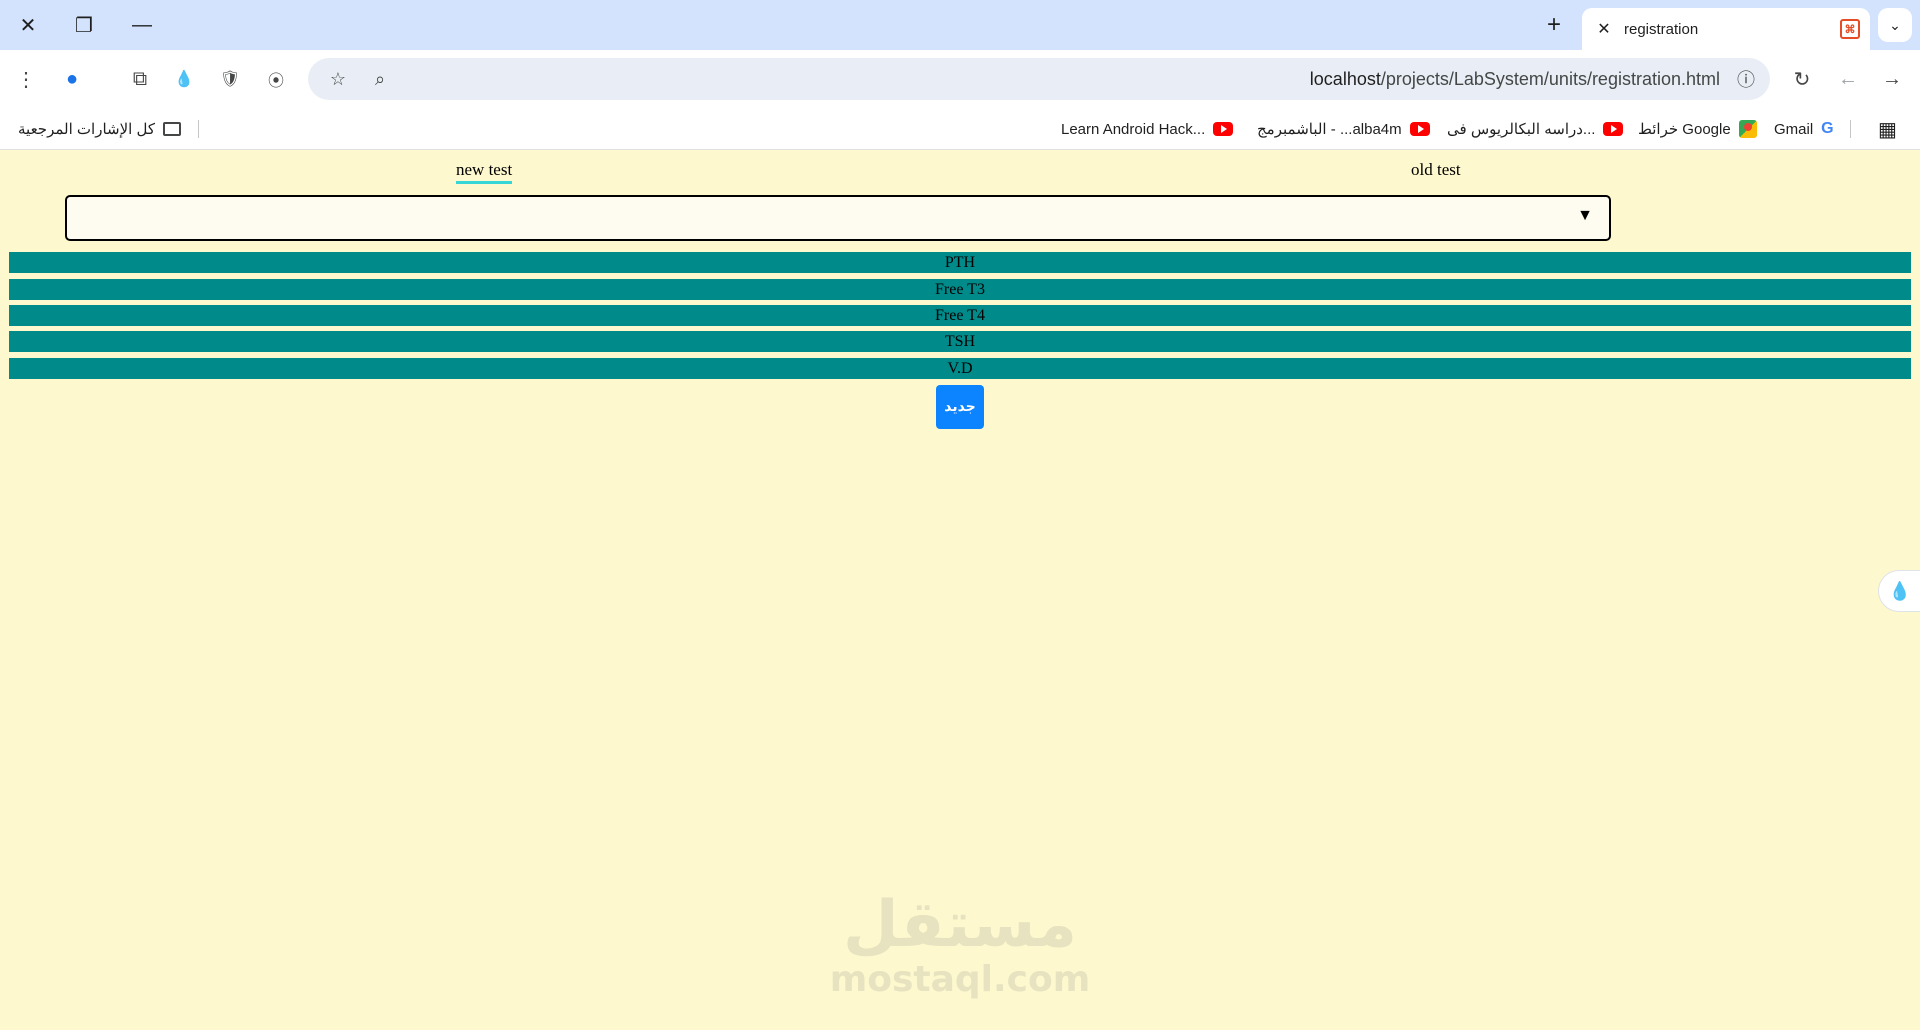 The width and height of the screenshot is (1920, 1030). What do you see at coordinates (1661, 29) in the screenshot?
I see `tab-title: registration` at bounding box center [1661, 29].